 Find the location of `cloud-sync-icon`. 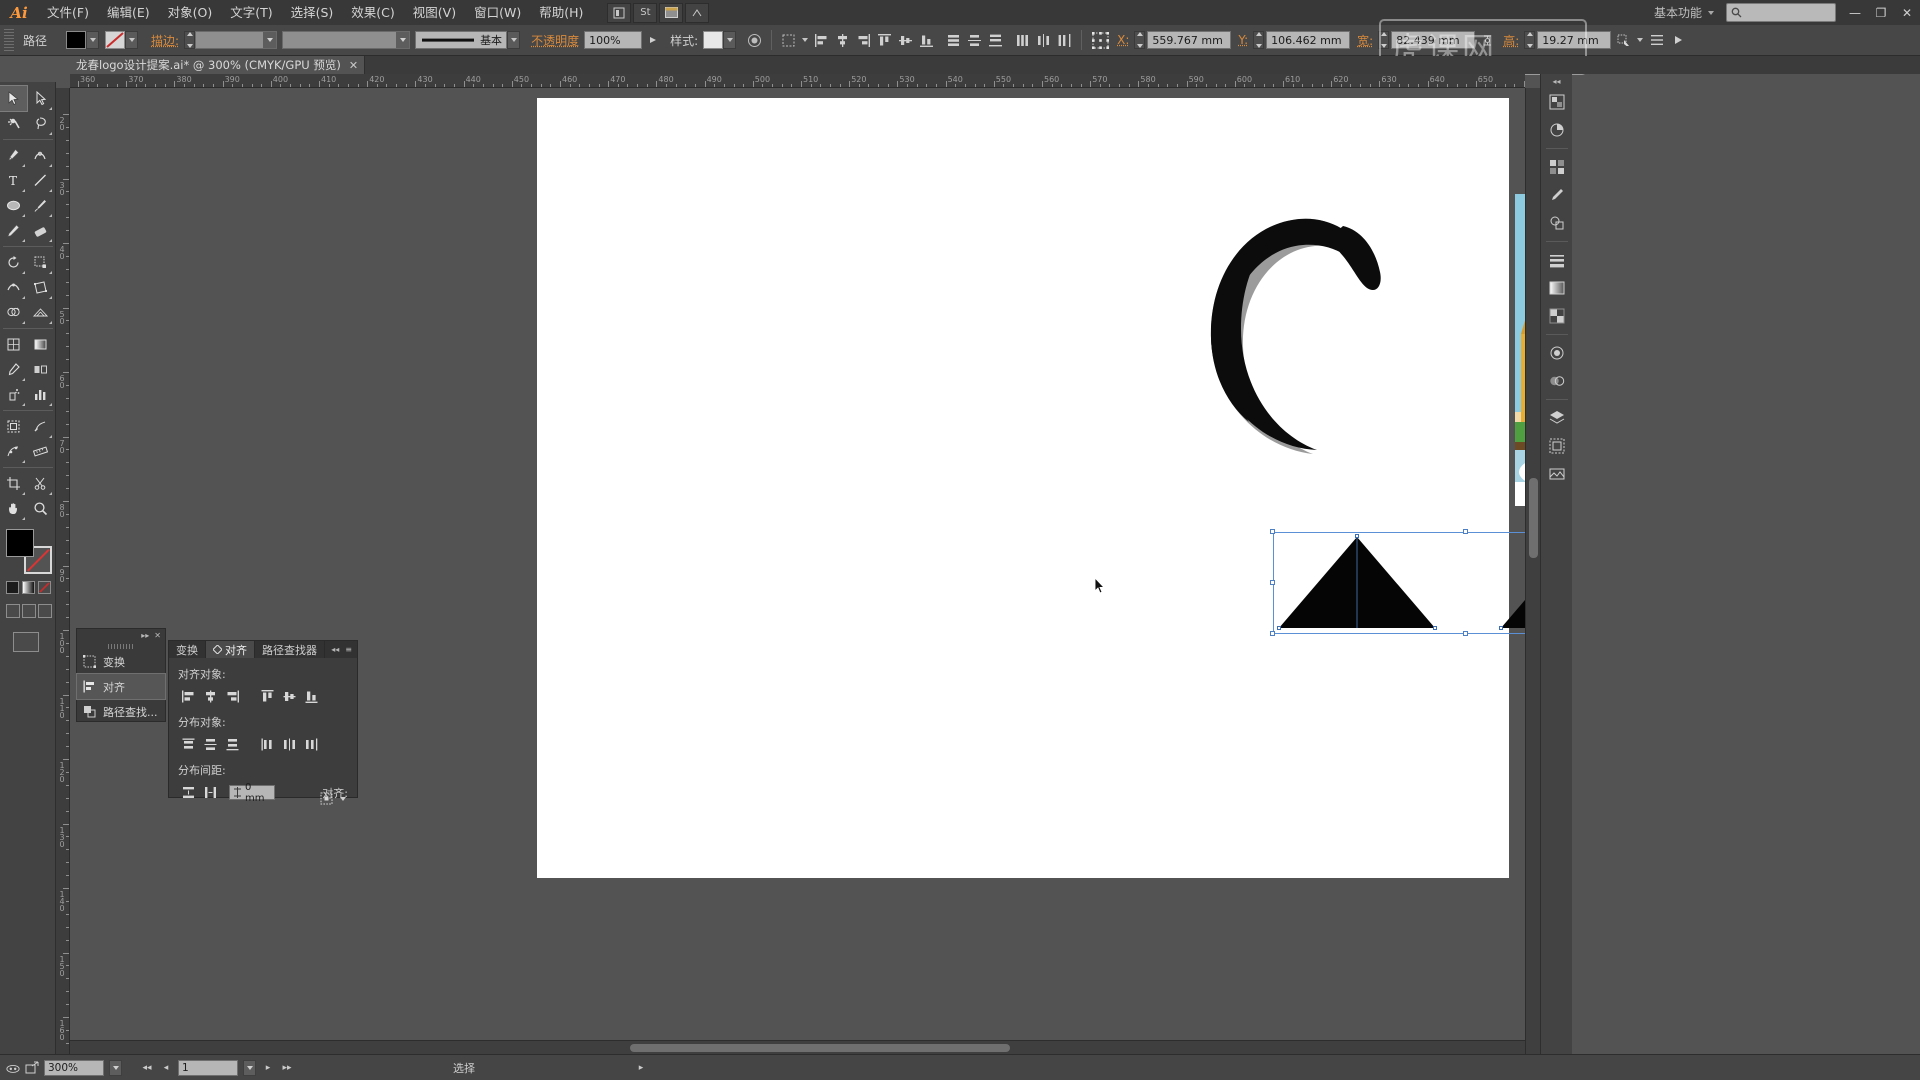

cloud-sync-icon is located at coordinates (13, 1068).